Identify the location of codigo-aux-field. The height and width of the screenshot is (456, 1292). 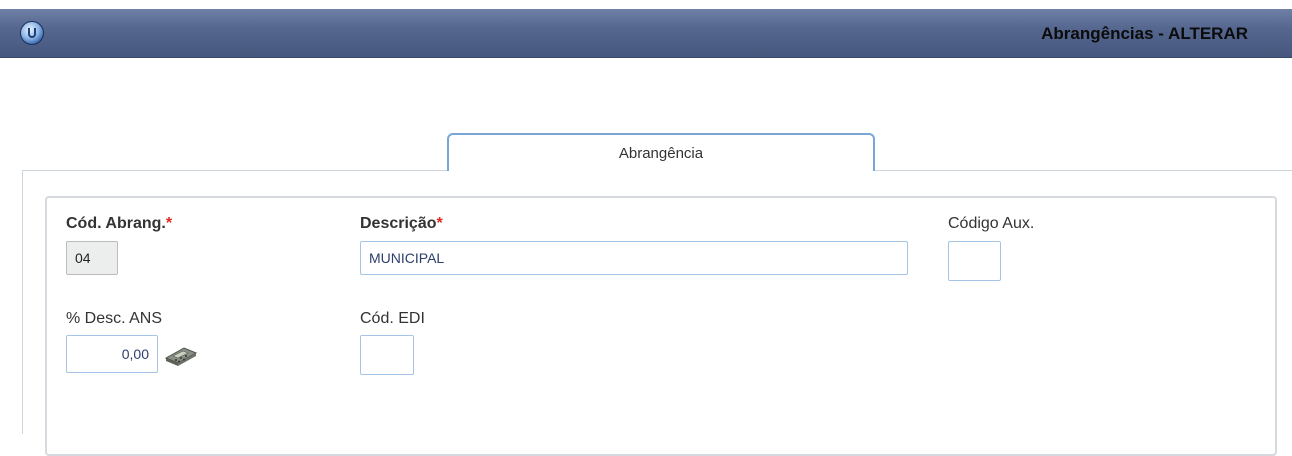
(974, 261).